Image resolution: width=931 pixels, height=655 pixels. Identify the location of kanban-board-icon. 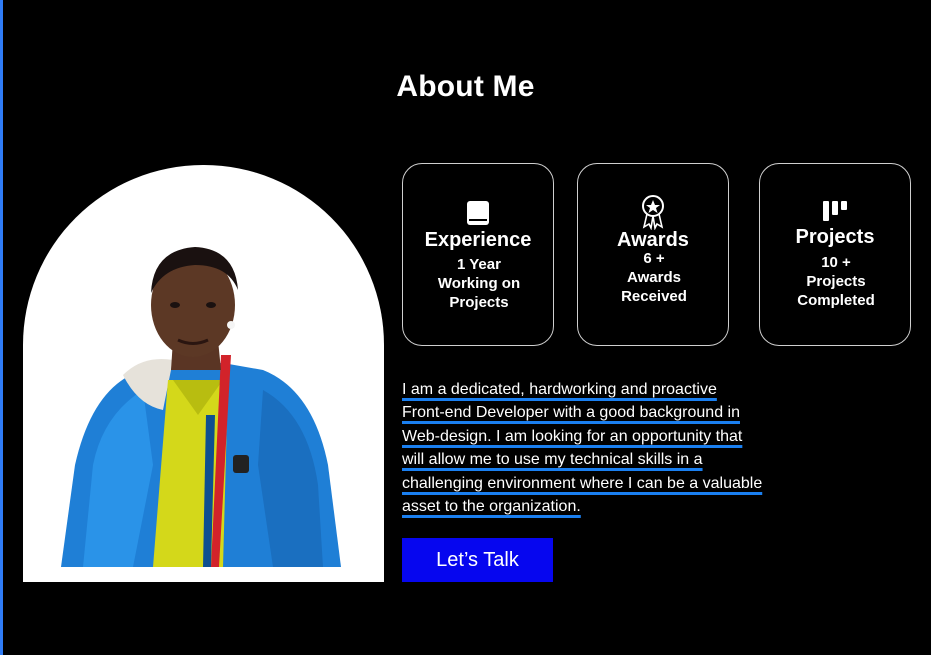
(835, 213).